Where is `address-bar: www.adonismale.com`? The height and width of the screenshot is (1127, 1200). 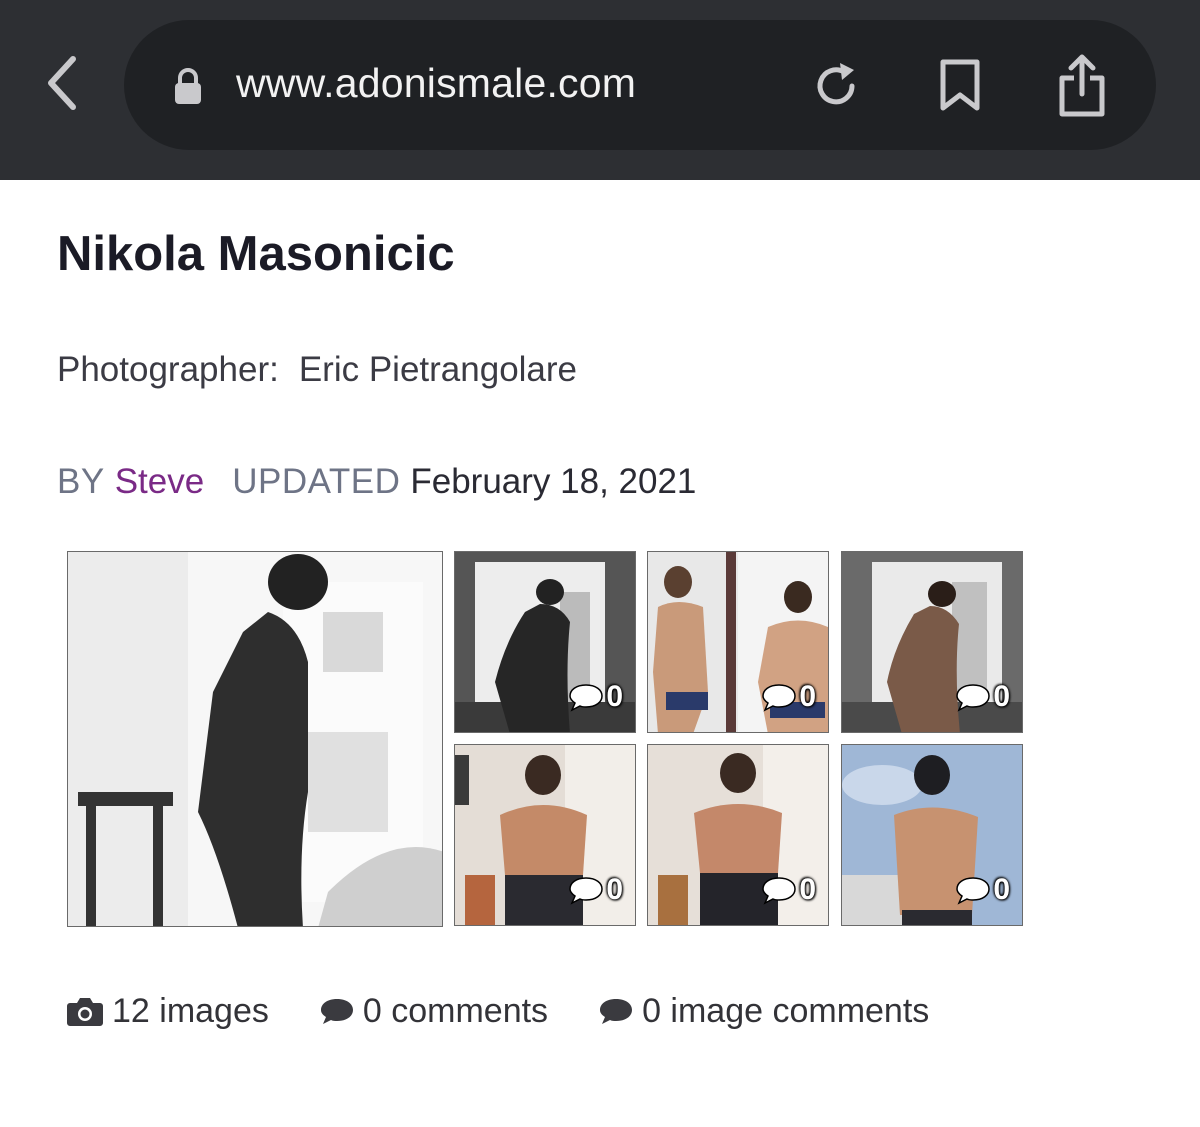 address-bar: www.adonismale.com is located at coordinates (640, 85).